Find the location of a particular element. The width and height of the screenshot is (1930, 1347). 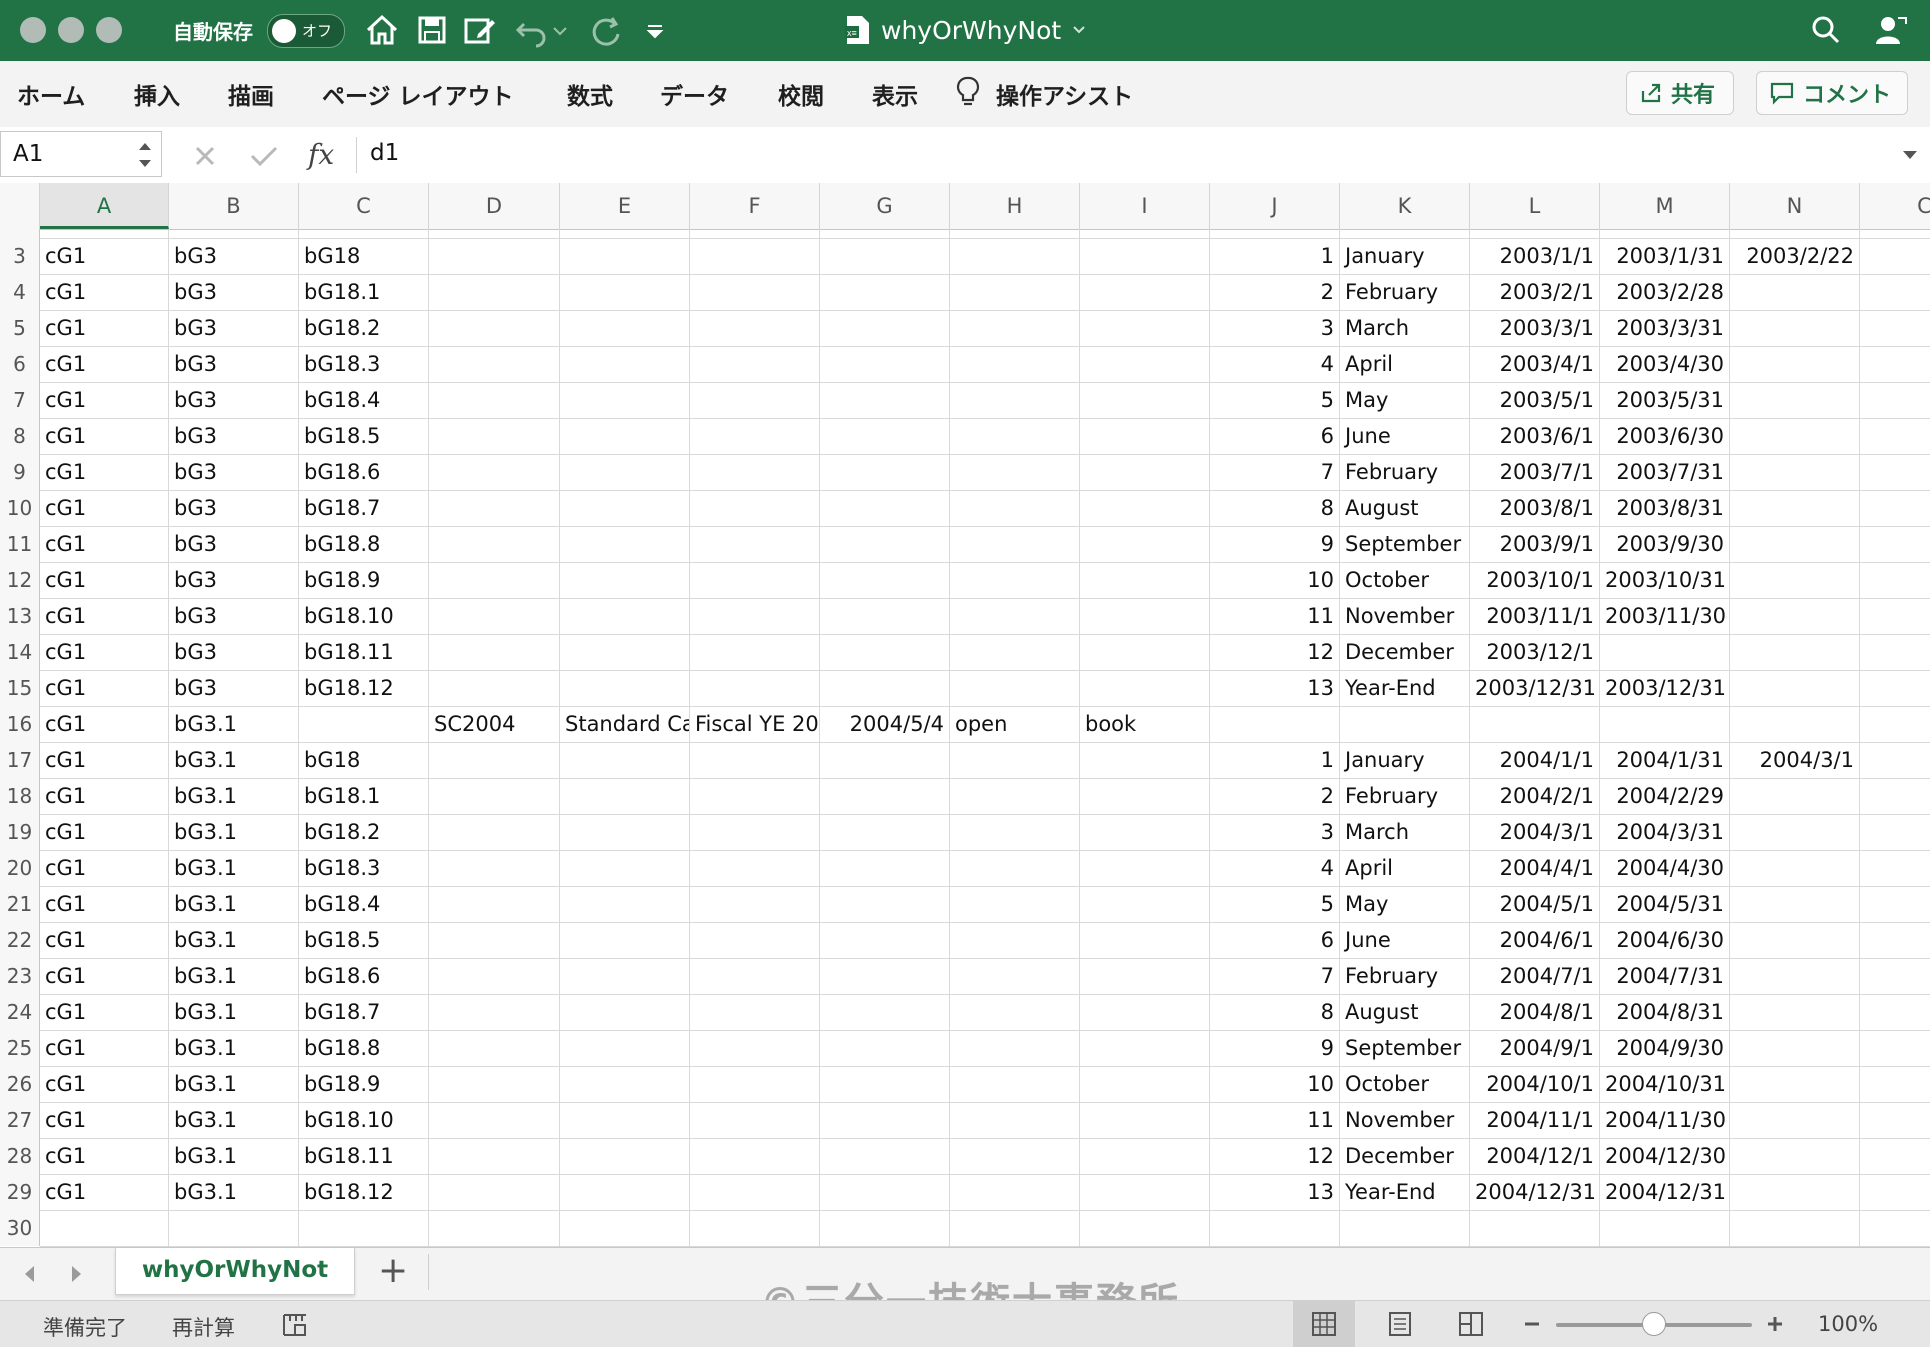

row-header: 3 is located at coordinates (20, 256).